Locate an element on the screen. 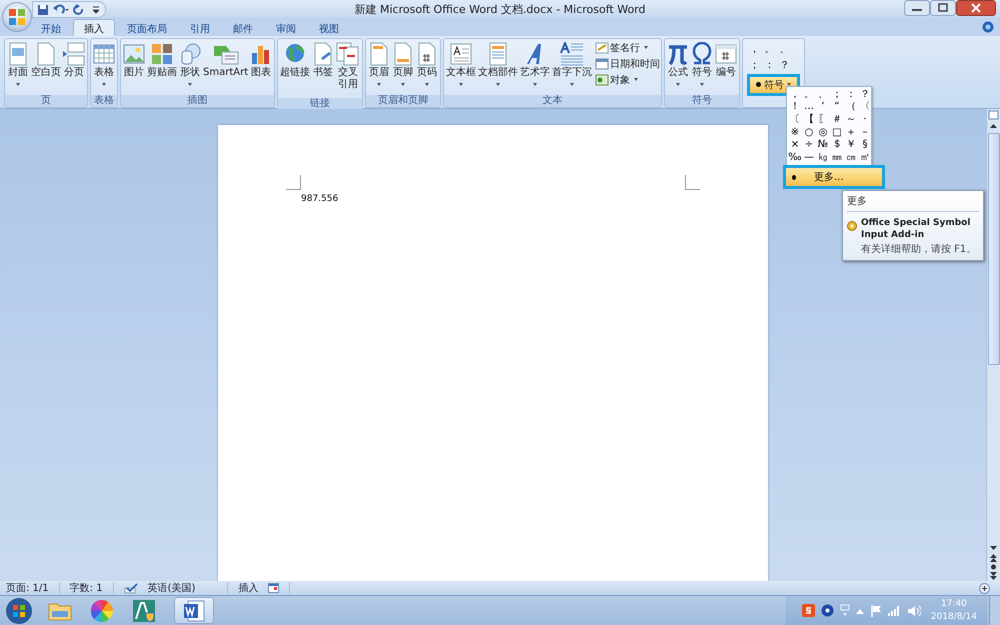 The height and width of the screenshot is (625, 1000). symbol-key: ， is located at coordinates (755, 49).